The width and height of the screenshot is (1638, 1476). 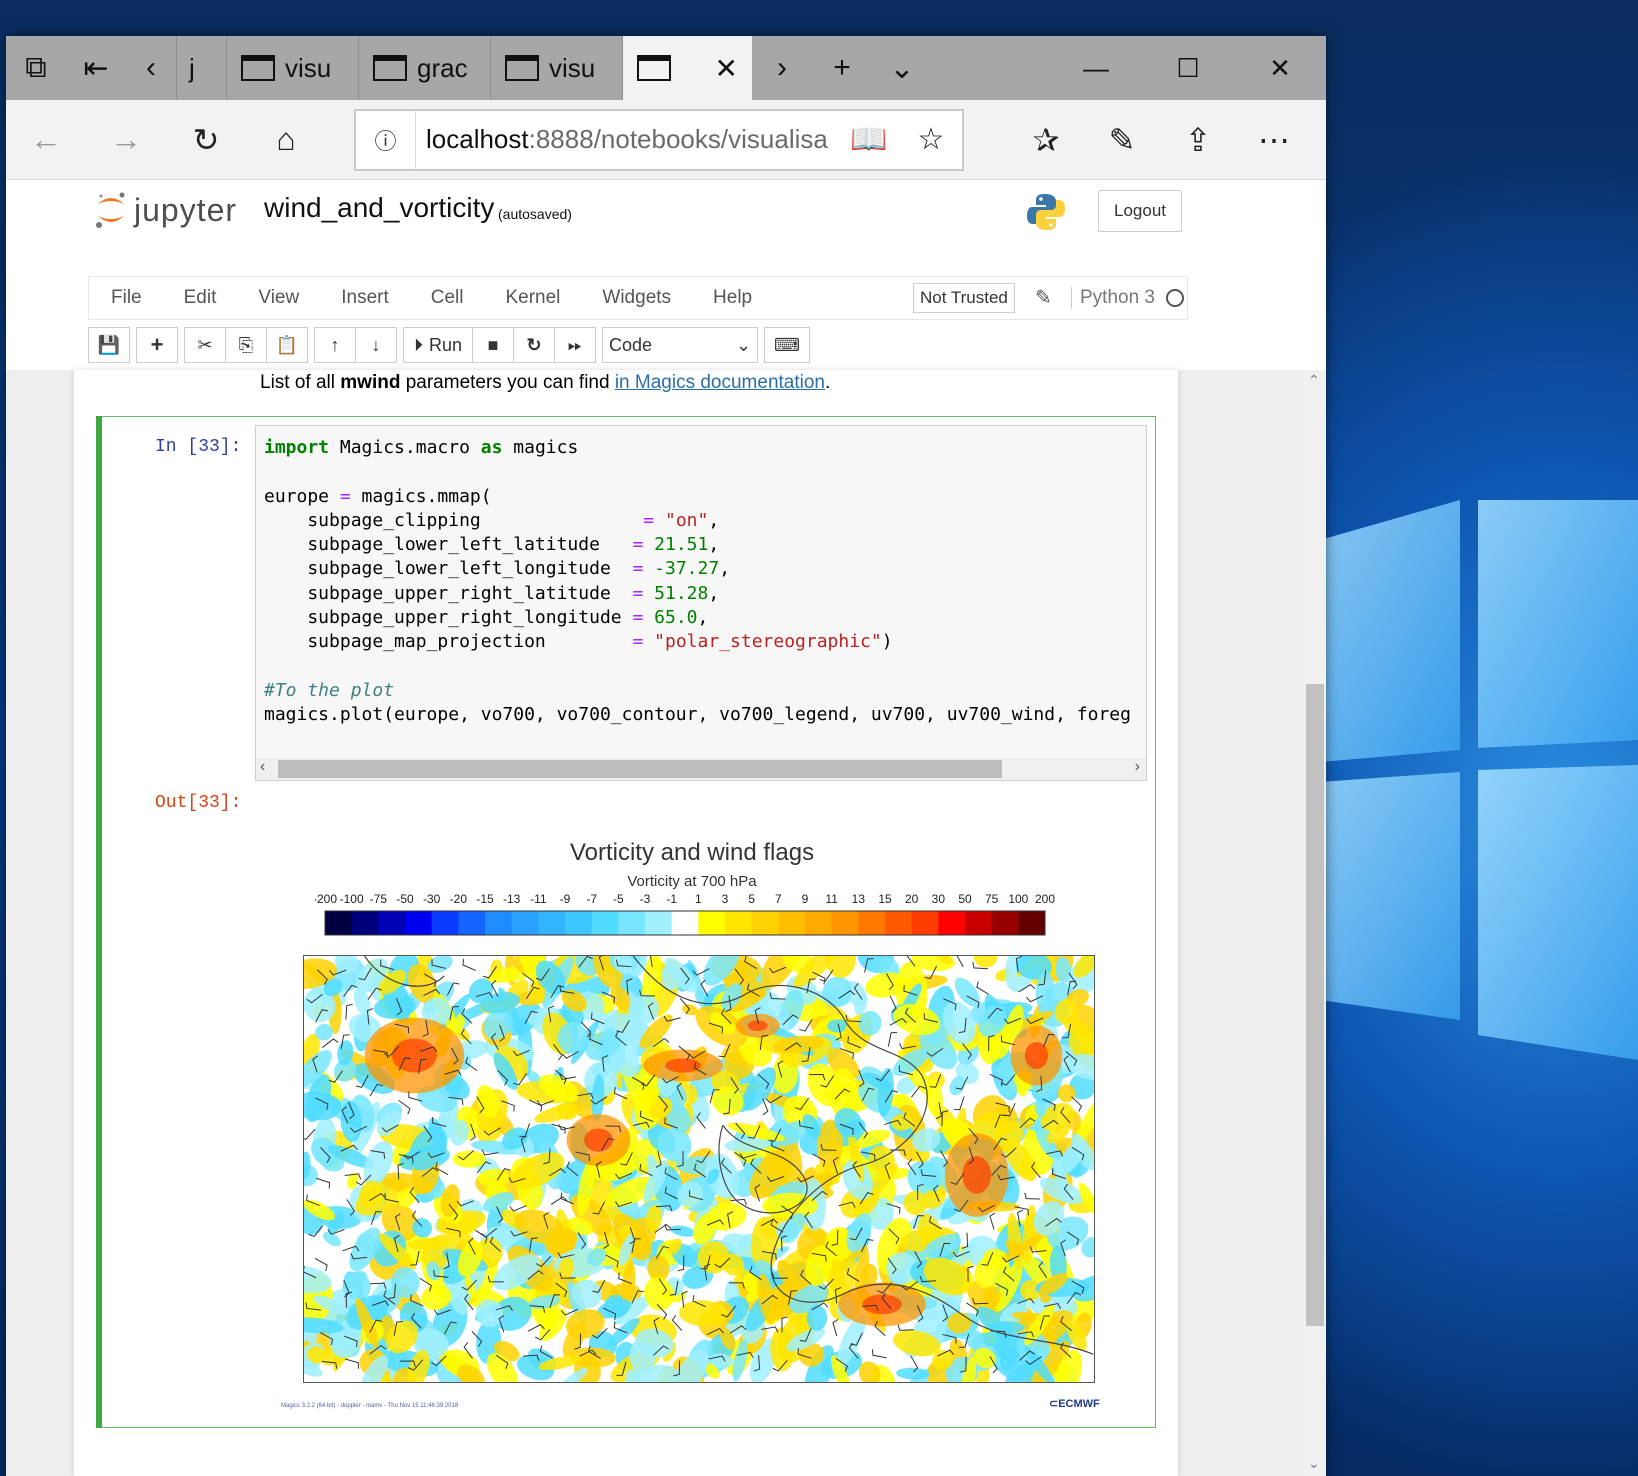 What do you see at coordinates (1280, 68) in the screenshot?
I see `close-window-icon: ✕` at bounding box center [1280, 68].